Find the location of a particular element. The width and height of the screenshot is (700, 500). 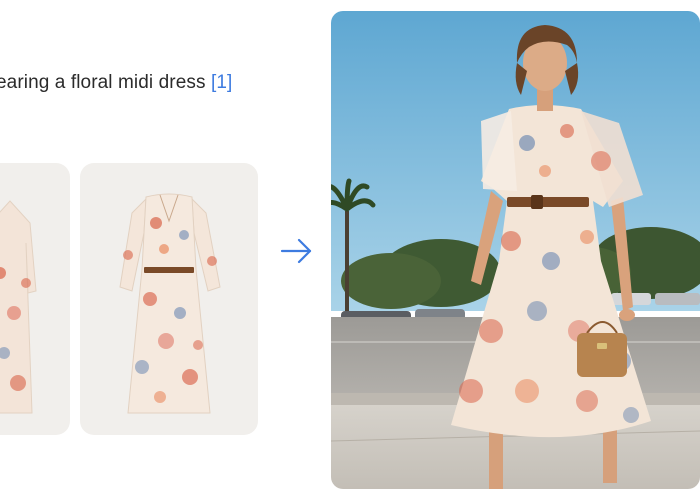

arrow-right-icon is located at coordinates (296, 251).